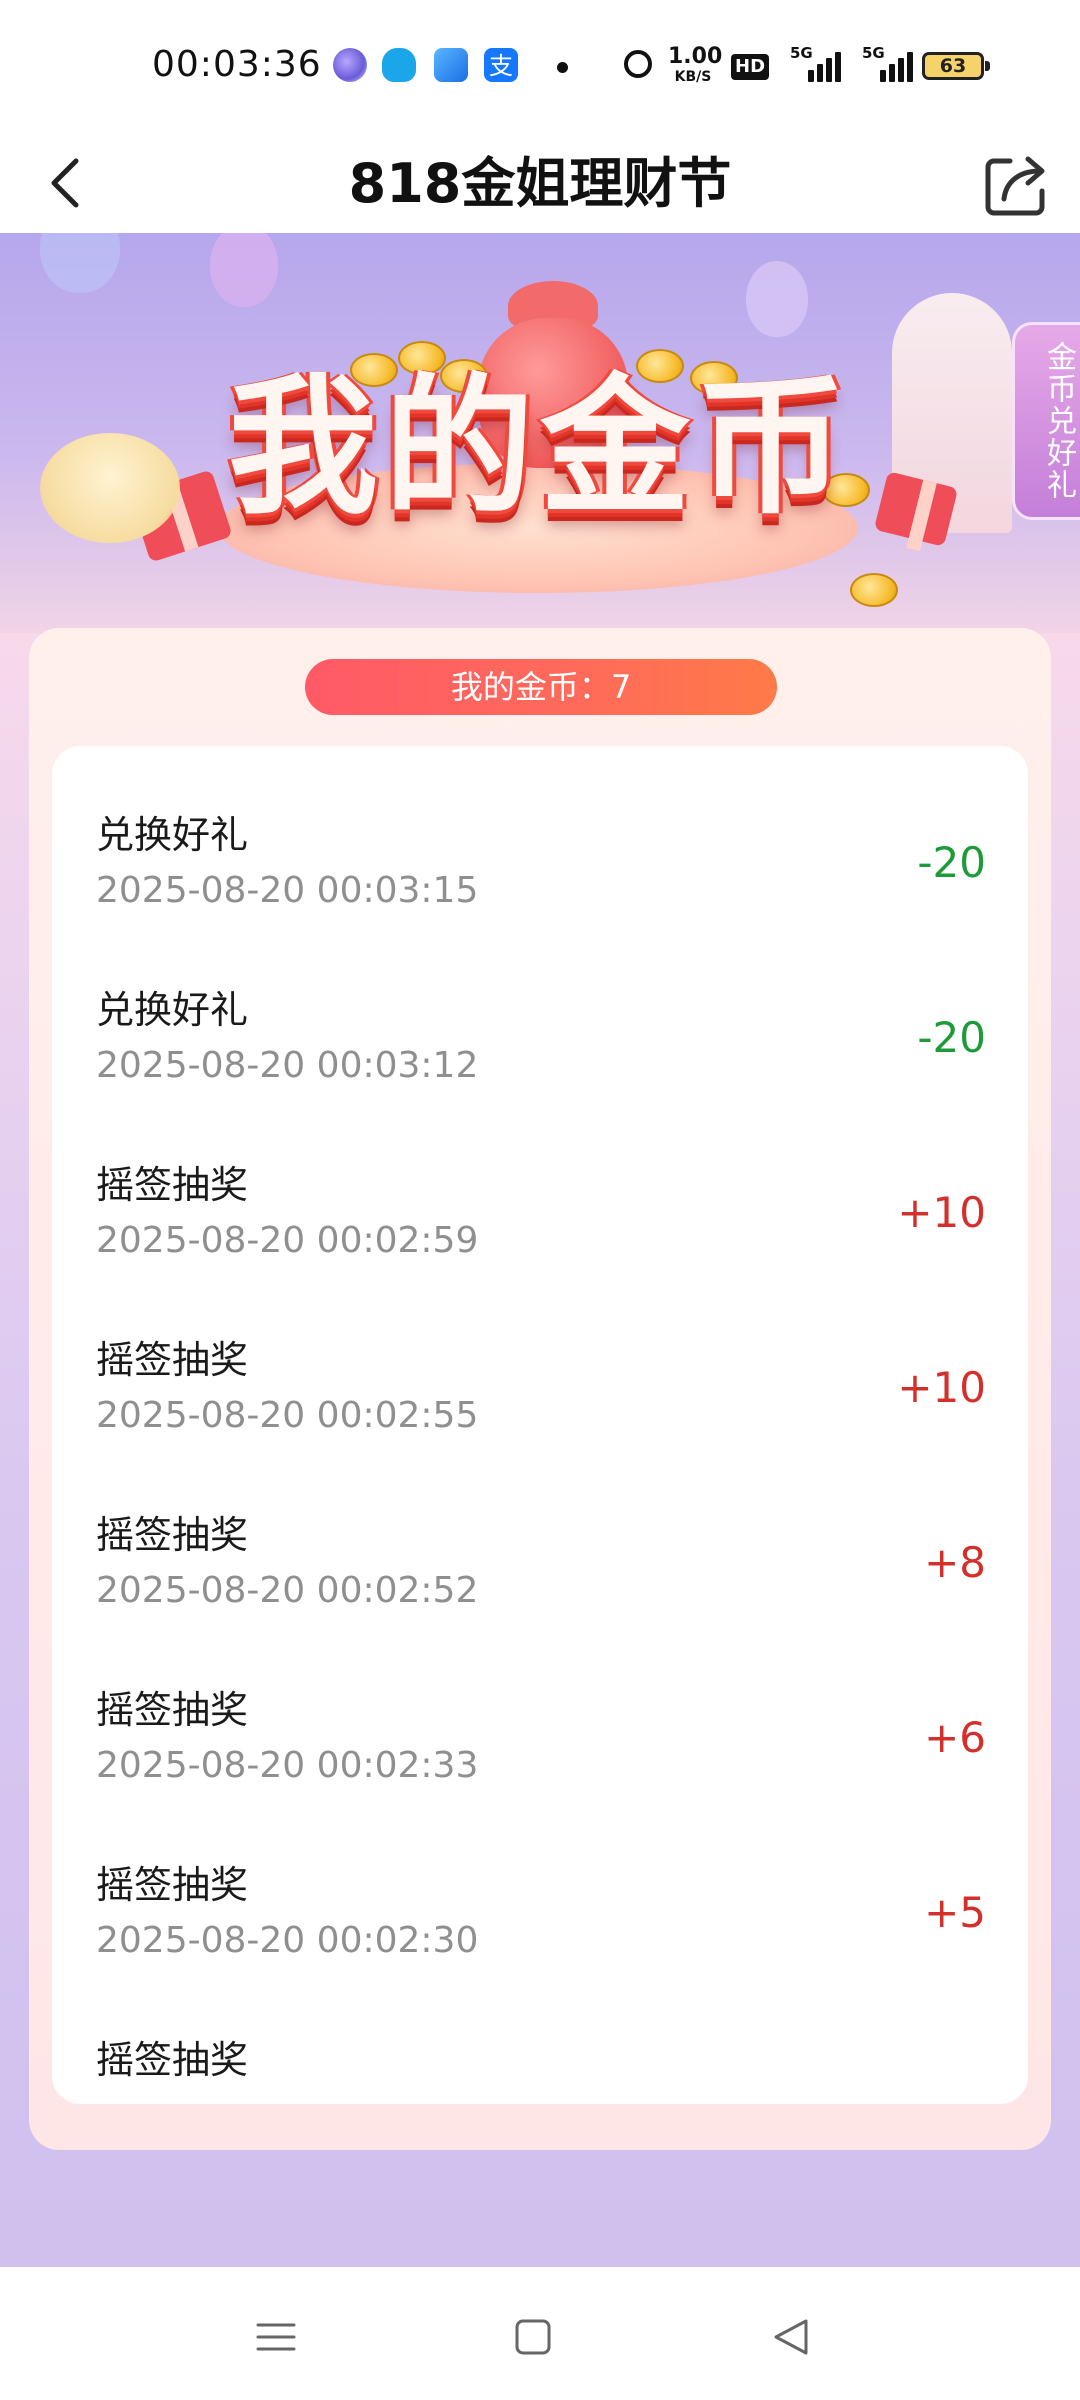 Image resolution: width=1080 pixels, height=2400 pixels. I want to click on home-button, so click(533, 2337).